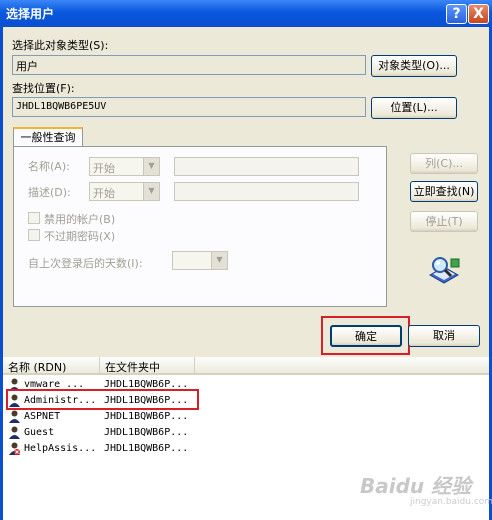  Describe the element at coordinates (444, 221) in the screenshot. I see `stop-button: 停止(T)` at that location.